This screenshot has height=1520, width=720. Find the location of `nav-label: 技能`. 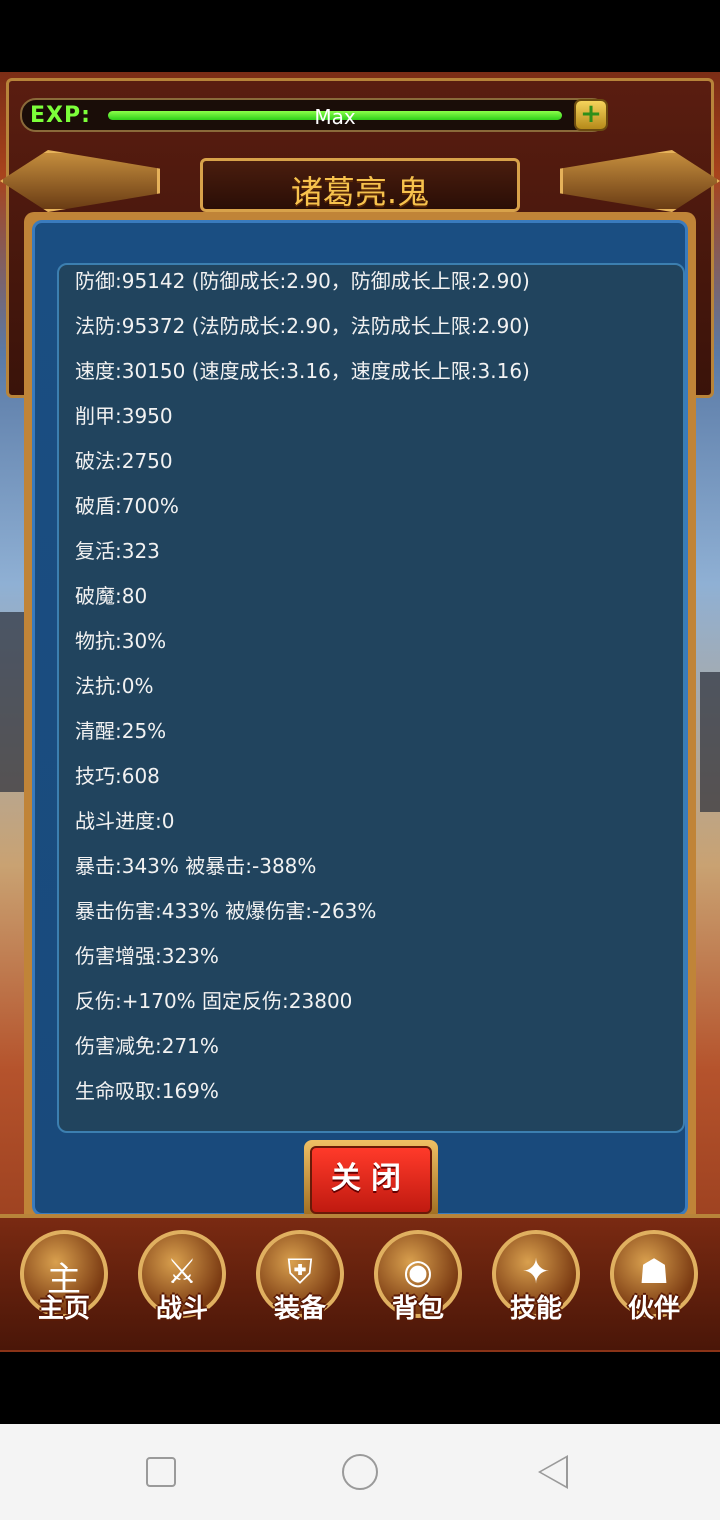

nav-label: 技能 is located at coordinates (535, 1309).